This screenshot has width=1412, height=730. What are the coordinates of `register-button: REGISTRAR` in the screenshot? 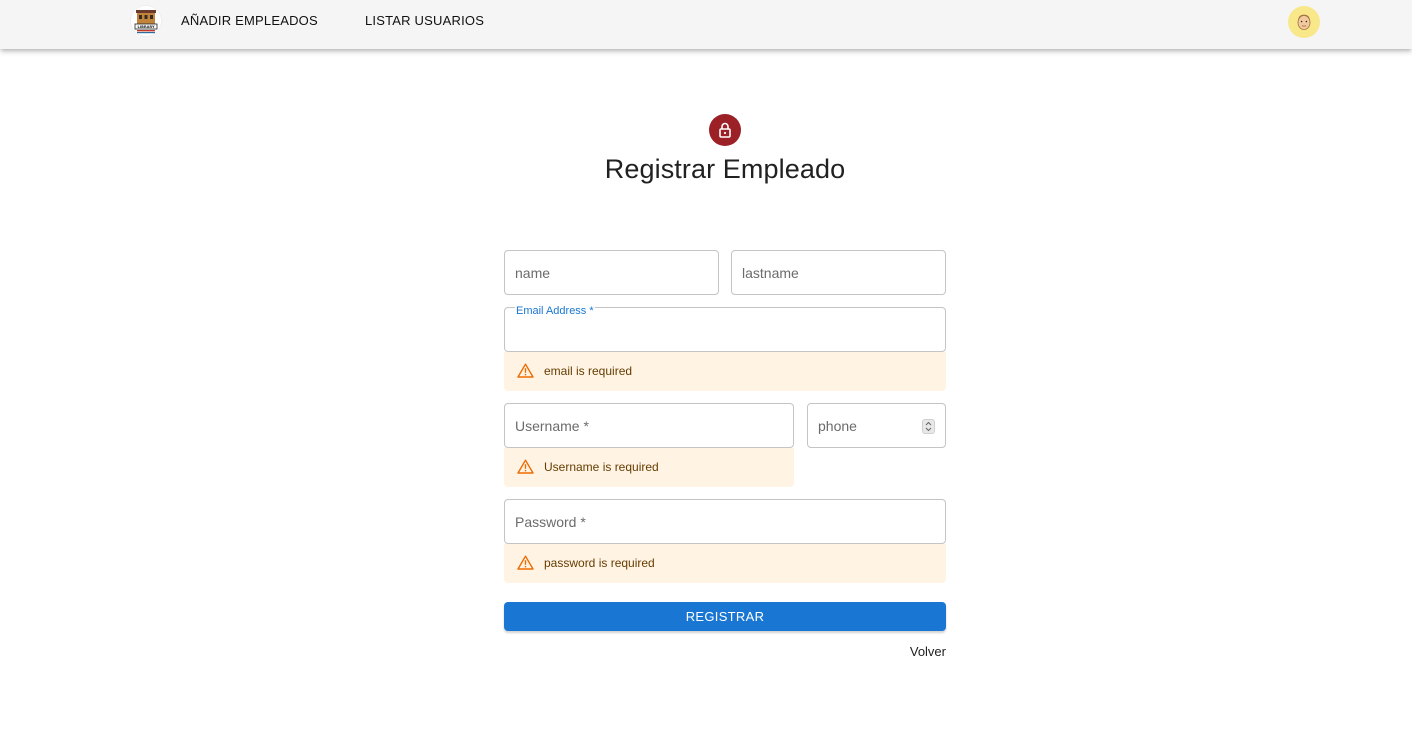 It's located at (725, 616).